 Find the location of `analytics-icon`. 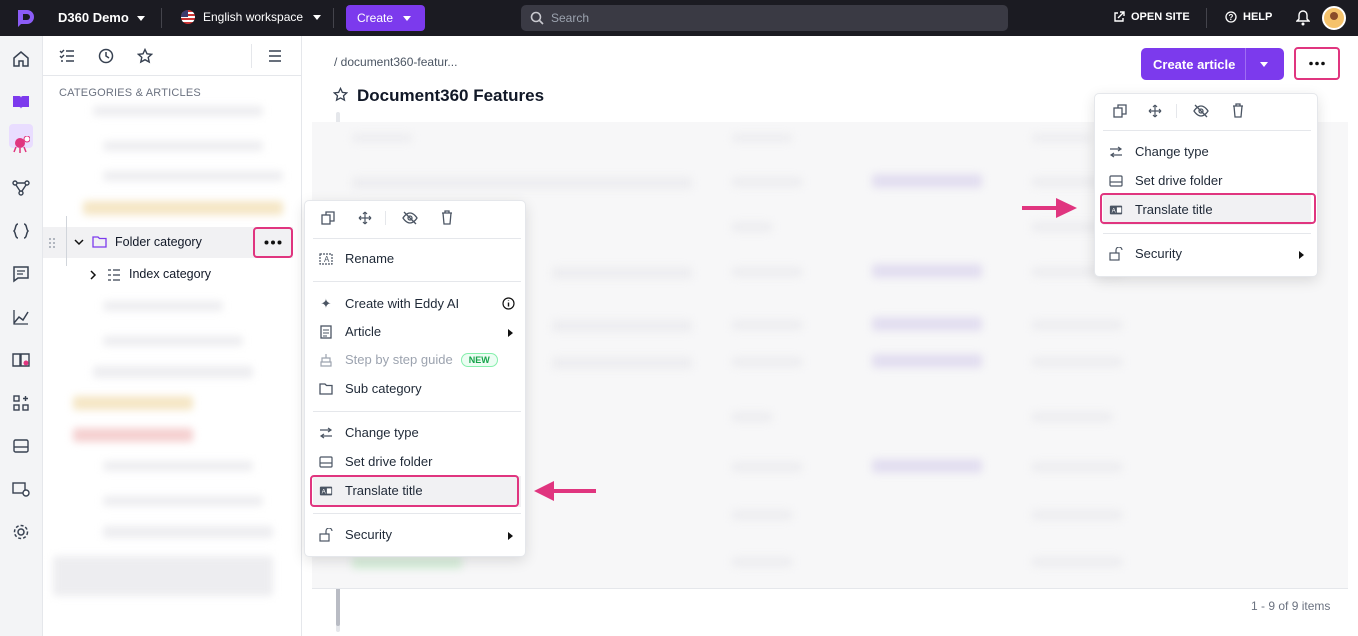

analytics-icon is located at coordinates (21, 317).